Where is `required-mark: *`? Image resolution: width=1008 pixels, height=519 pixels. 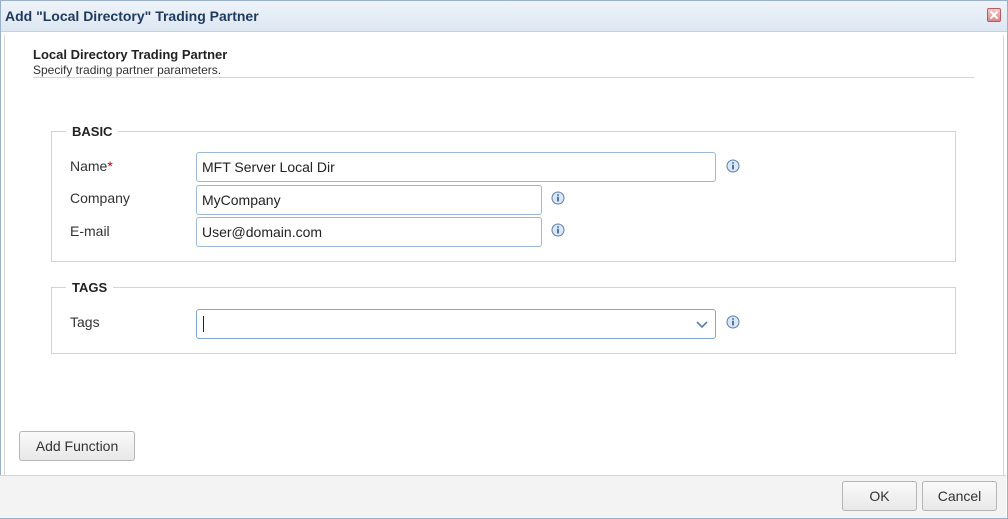
required-mark: * is located at coordinates (110, 166).